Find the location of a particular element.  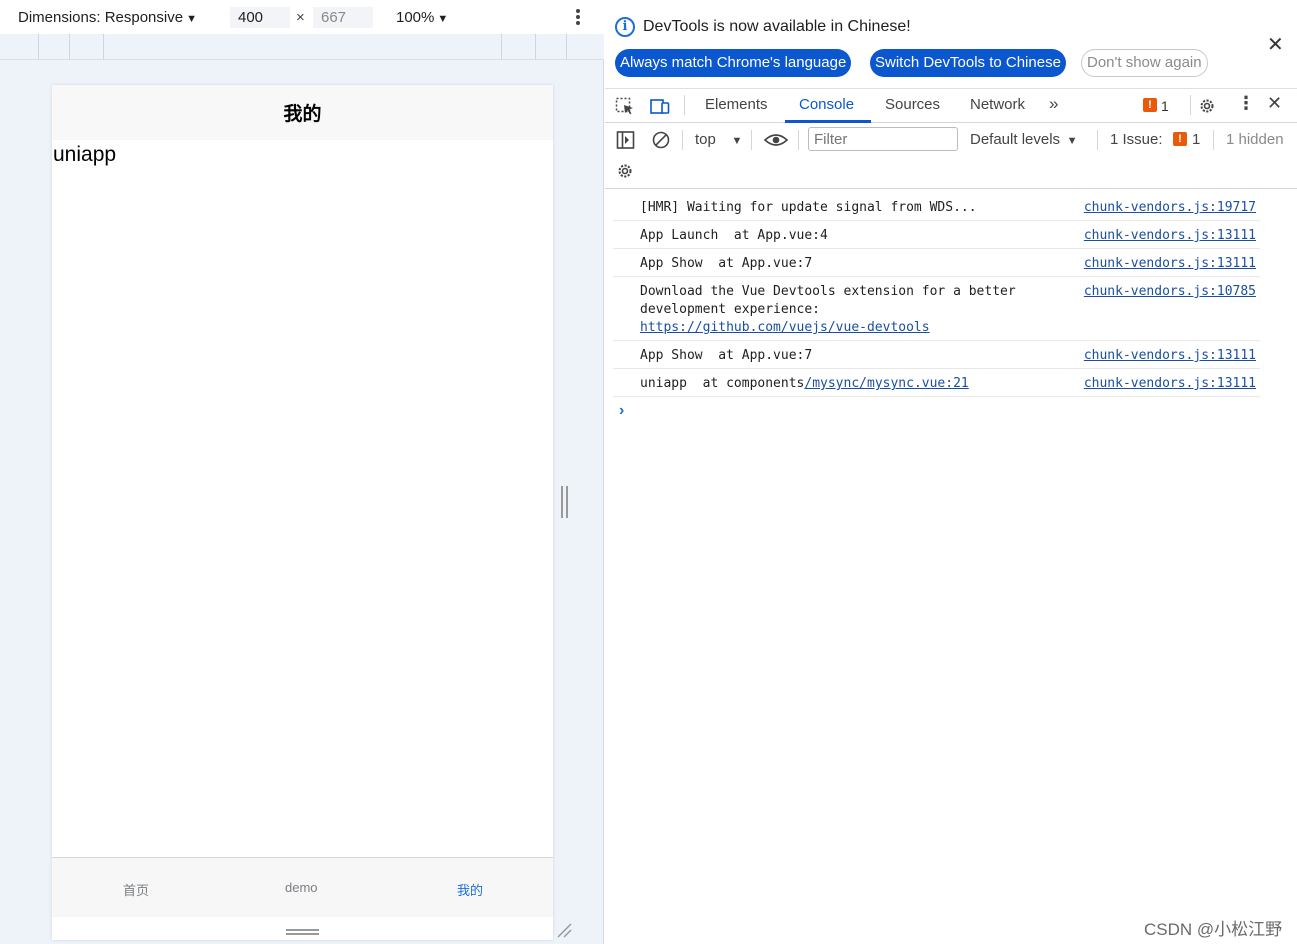

zoom-select: 100% ▼ is located at coordinates (422, 17).